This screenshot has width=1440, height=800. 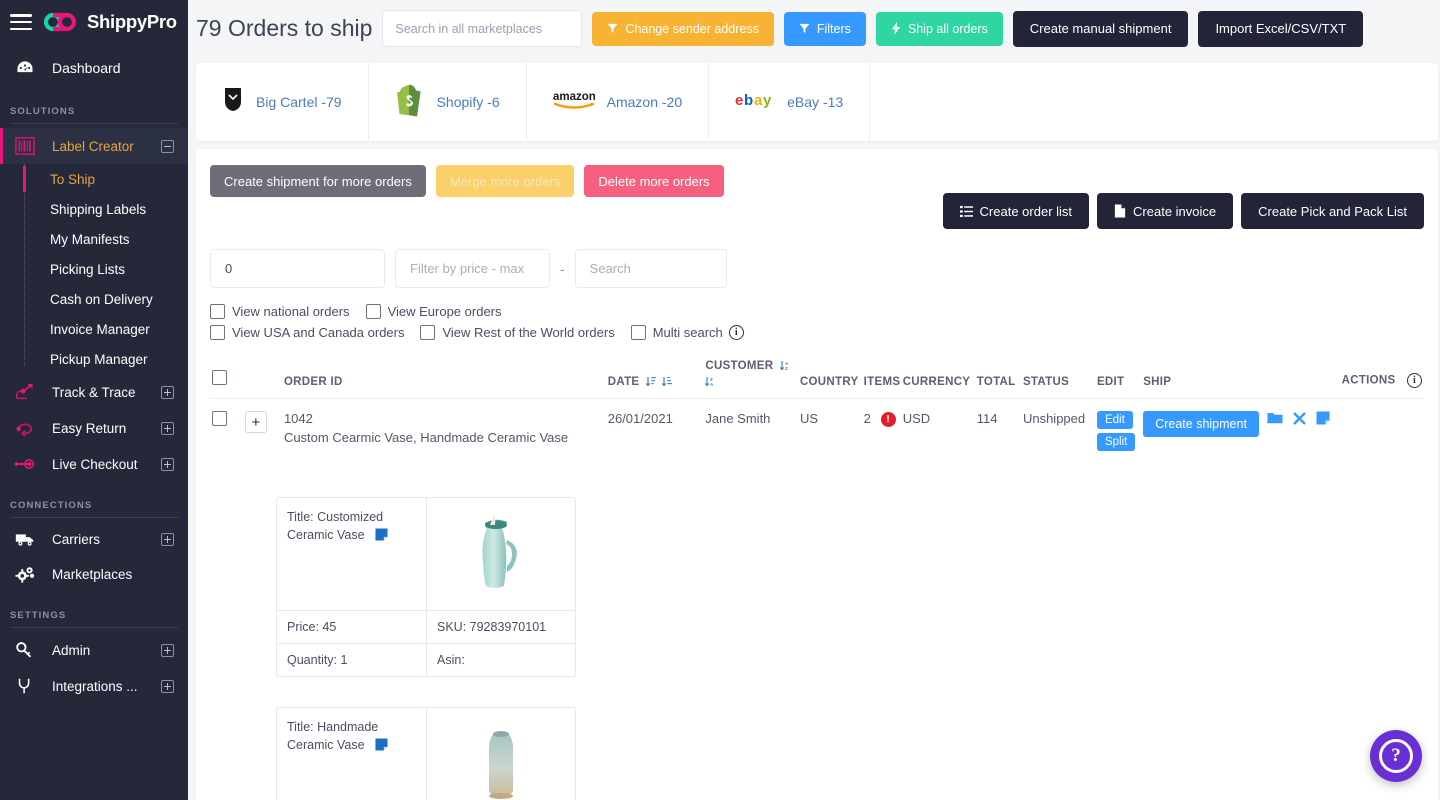 What do you see at coordinates (748, 100) in the screenshot?
I see `svg-text: b` at bounding box center [748, 100].